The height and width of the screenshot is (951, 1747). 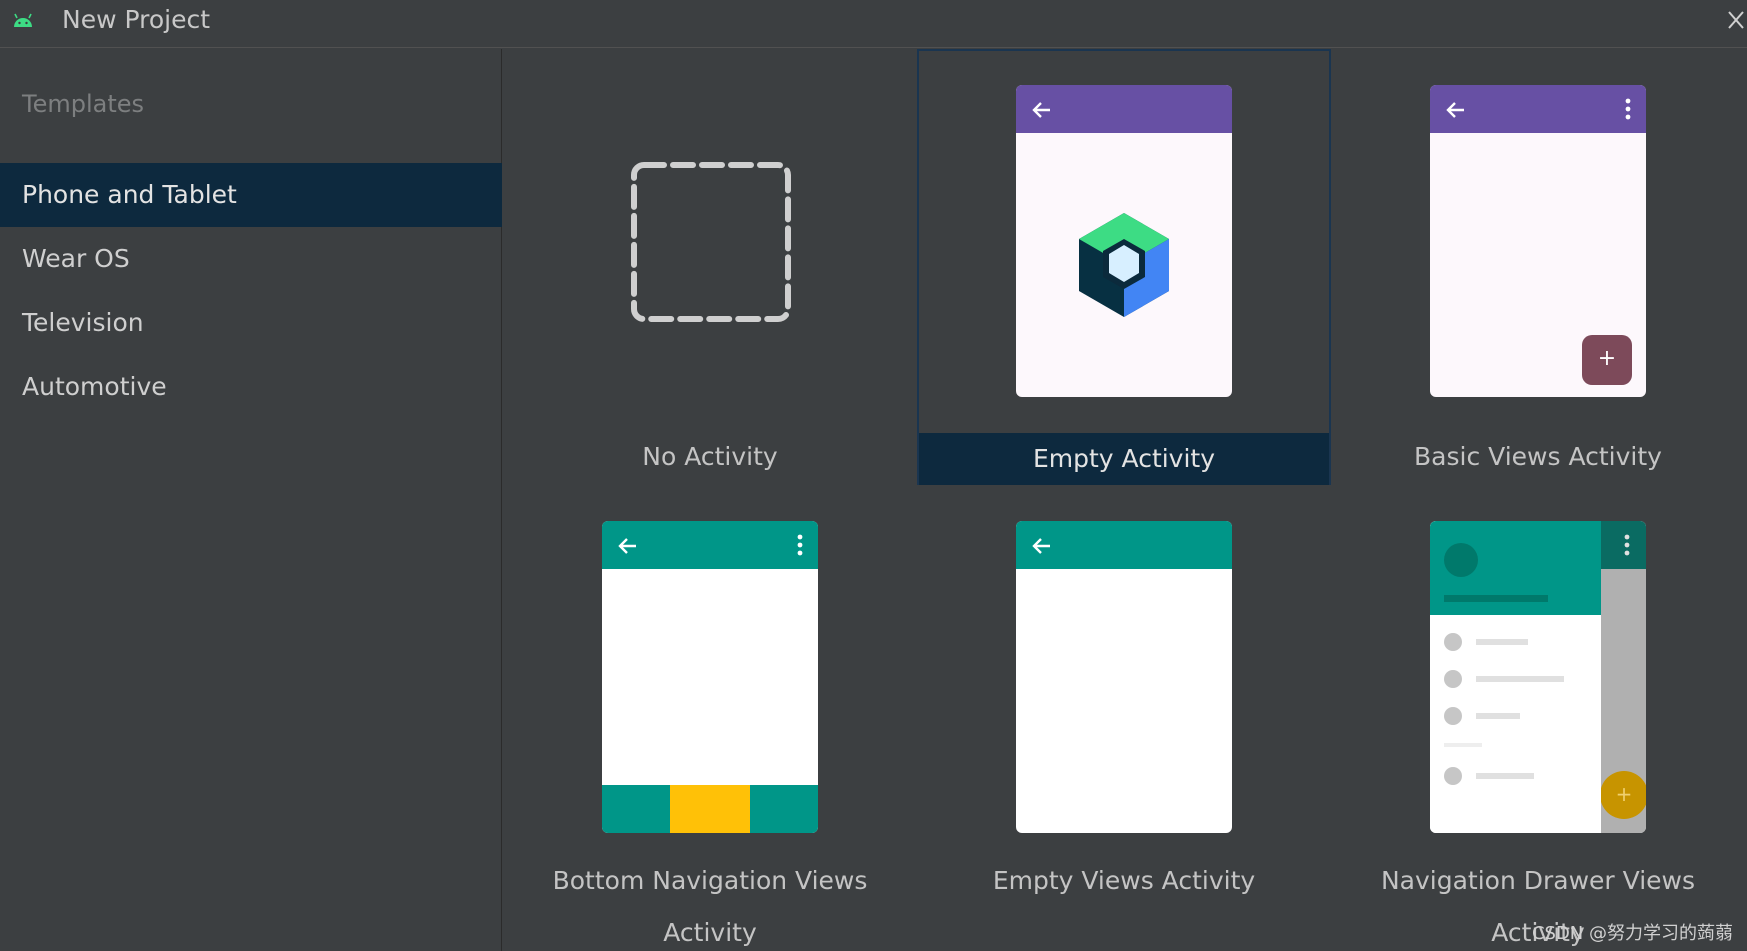 I want to click on sidebar-item-phone-and-tablet: Phone and Tablet, so click(x=251, y=195).